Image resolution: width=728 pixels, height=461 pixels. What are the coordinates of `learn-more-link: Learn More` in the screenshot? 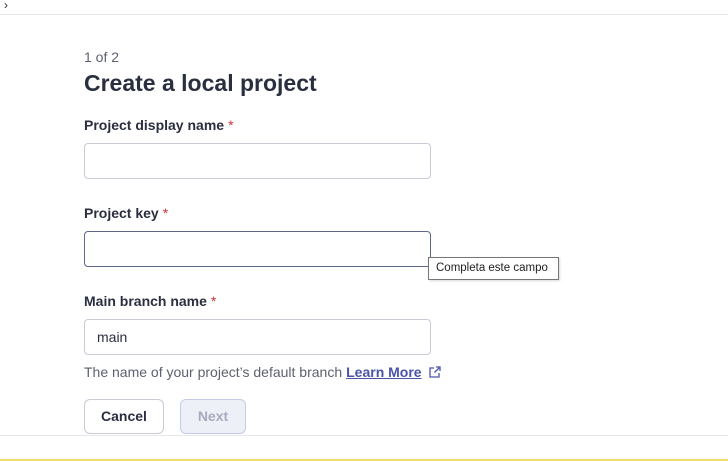 It's located at (383, 372).